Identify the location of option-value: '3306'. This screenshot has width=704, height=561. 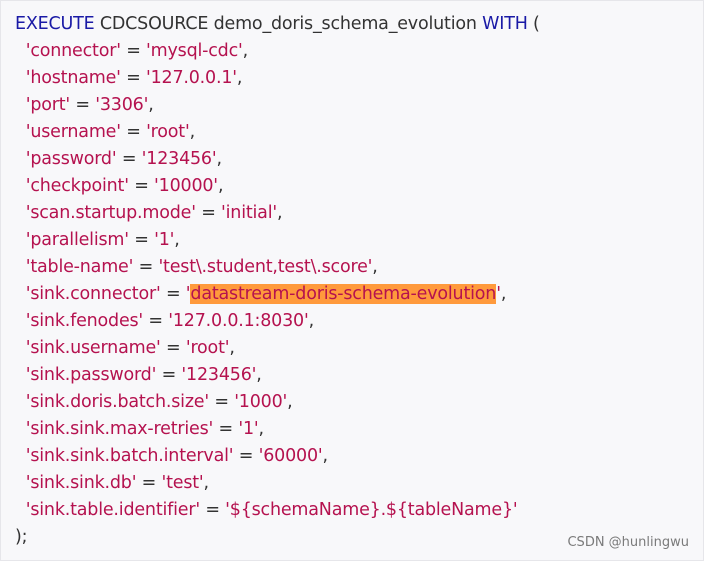
(122, 105).